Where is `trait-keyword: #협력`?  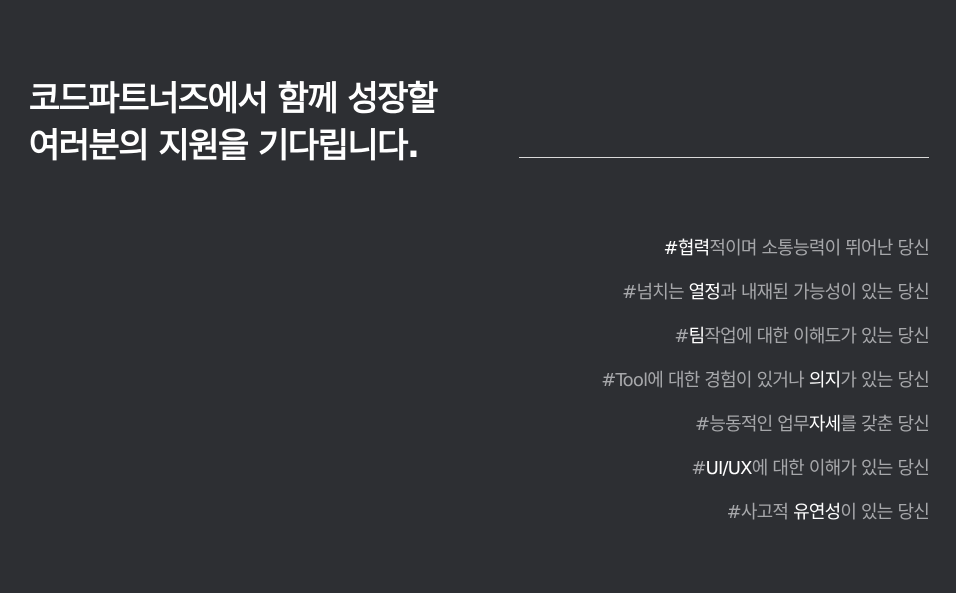
trait-keyword: #협력 is located at coordinates (687, 248).